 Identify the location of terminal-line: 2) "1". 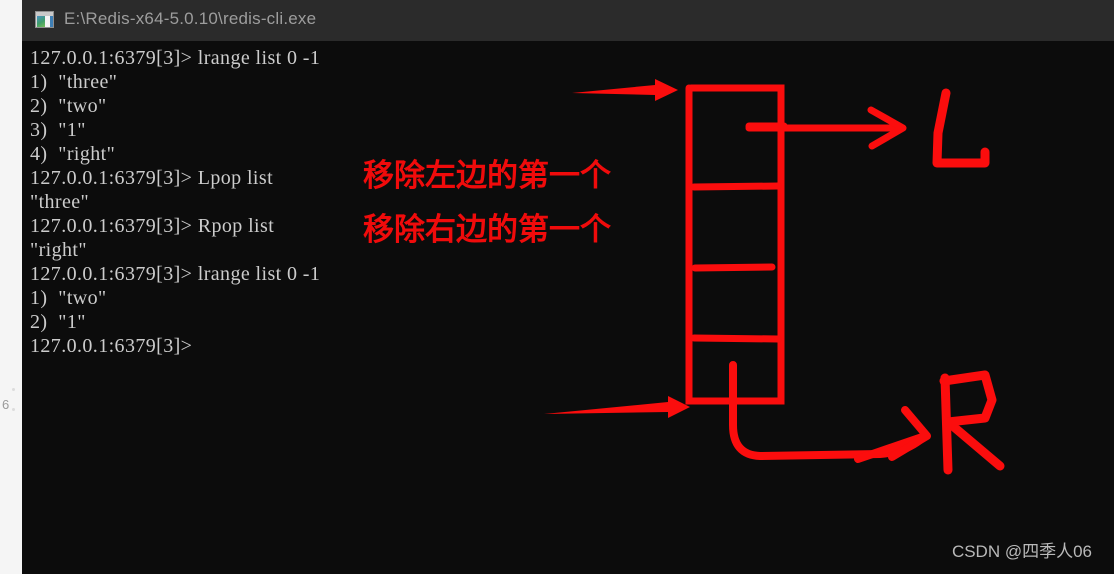
(58, 322).